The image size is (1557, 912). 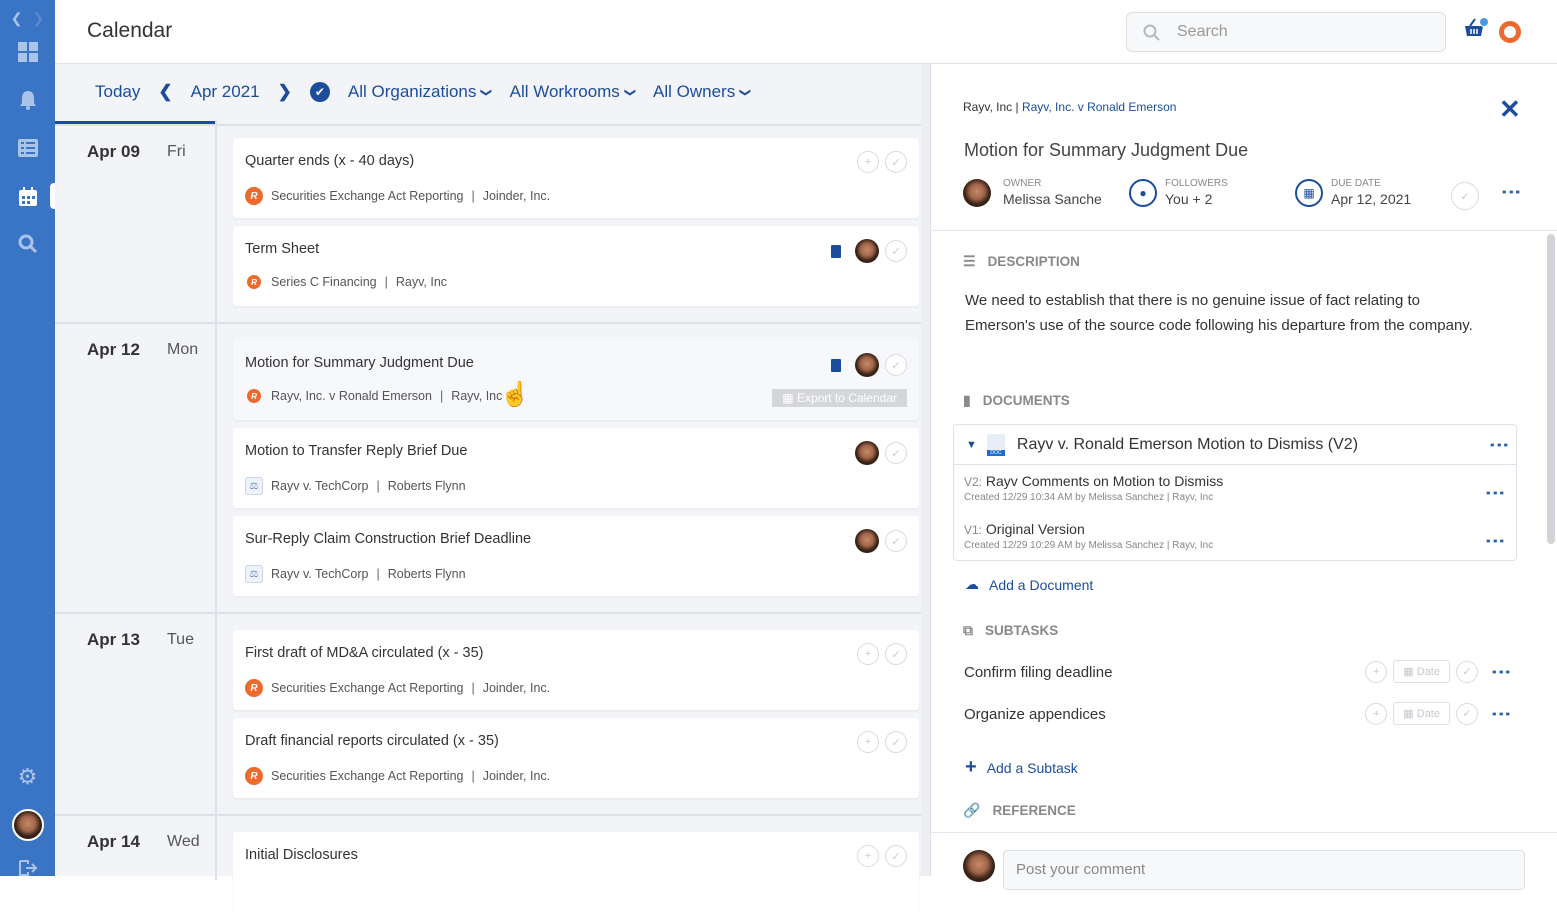 What do you see at coordinates (117, 92) in the screenshot?
I see `today-button: Today` at bounding box center [117, 92].